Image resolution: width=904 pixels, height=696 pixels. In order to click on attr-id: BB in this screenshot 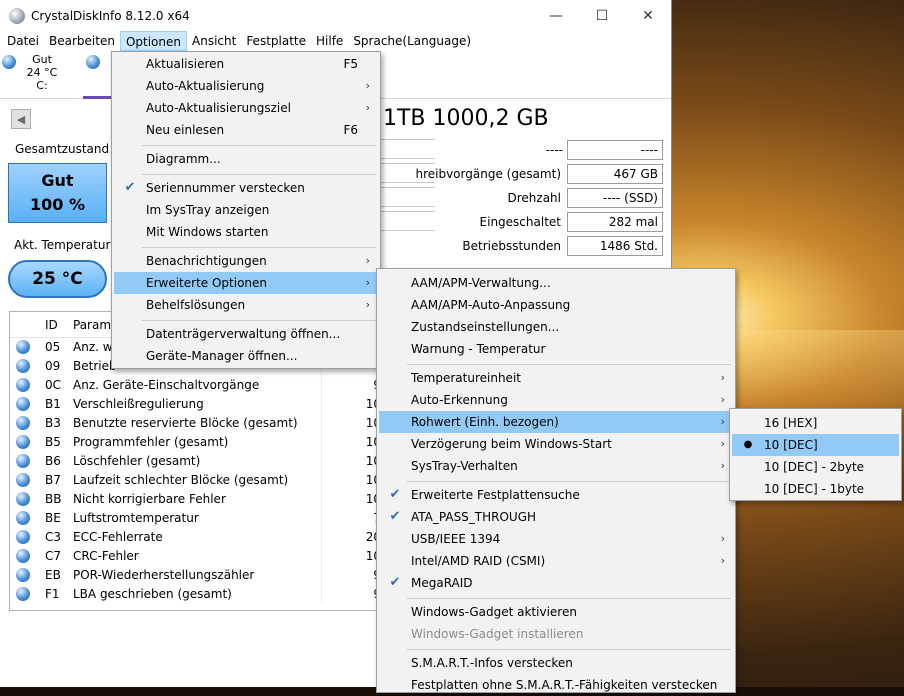, I will do `click(53, 499)`.